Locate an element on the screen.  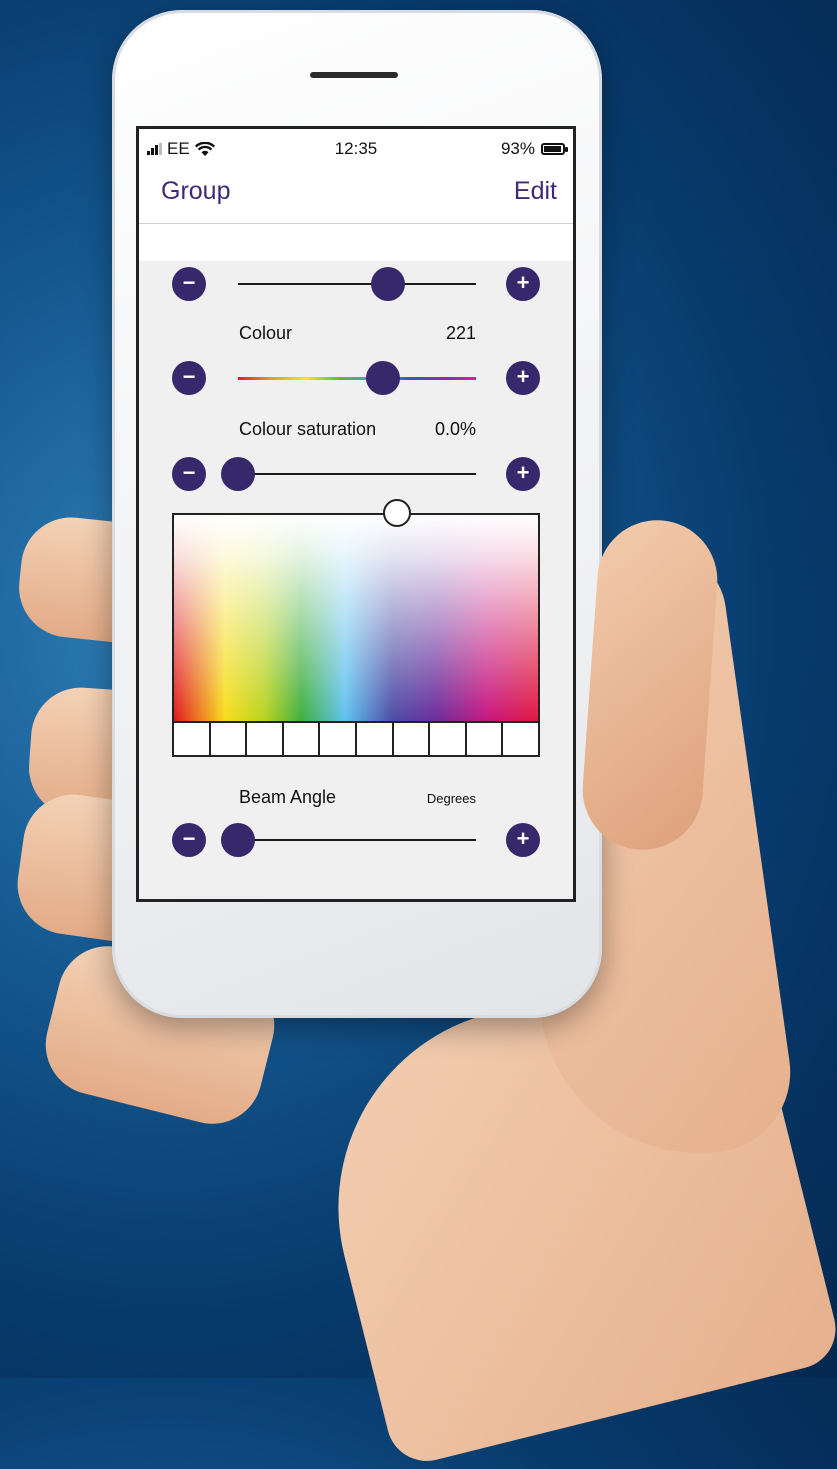
navigation-bar: Group Edit is located at coordinates (356, 193).